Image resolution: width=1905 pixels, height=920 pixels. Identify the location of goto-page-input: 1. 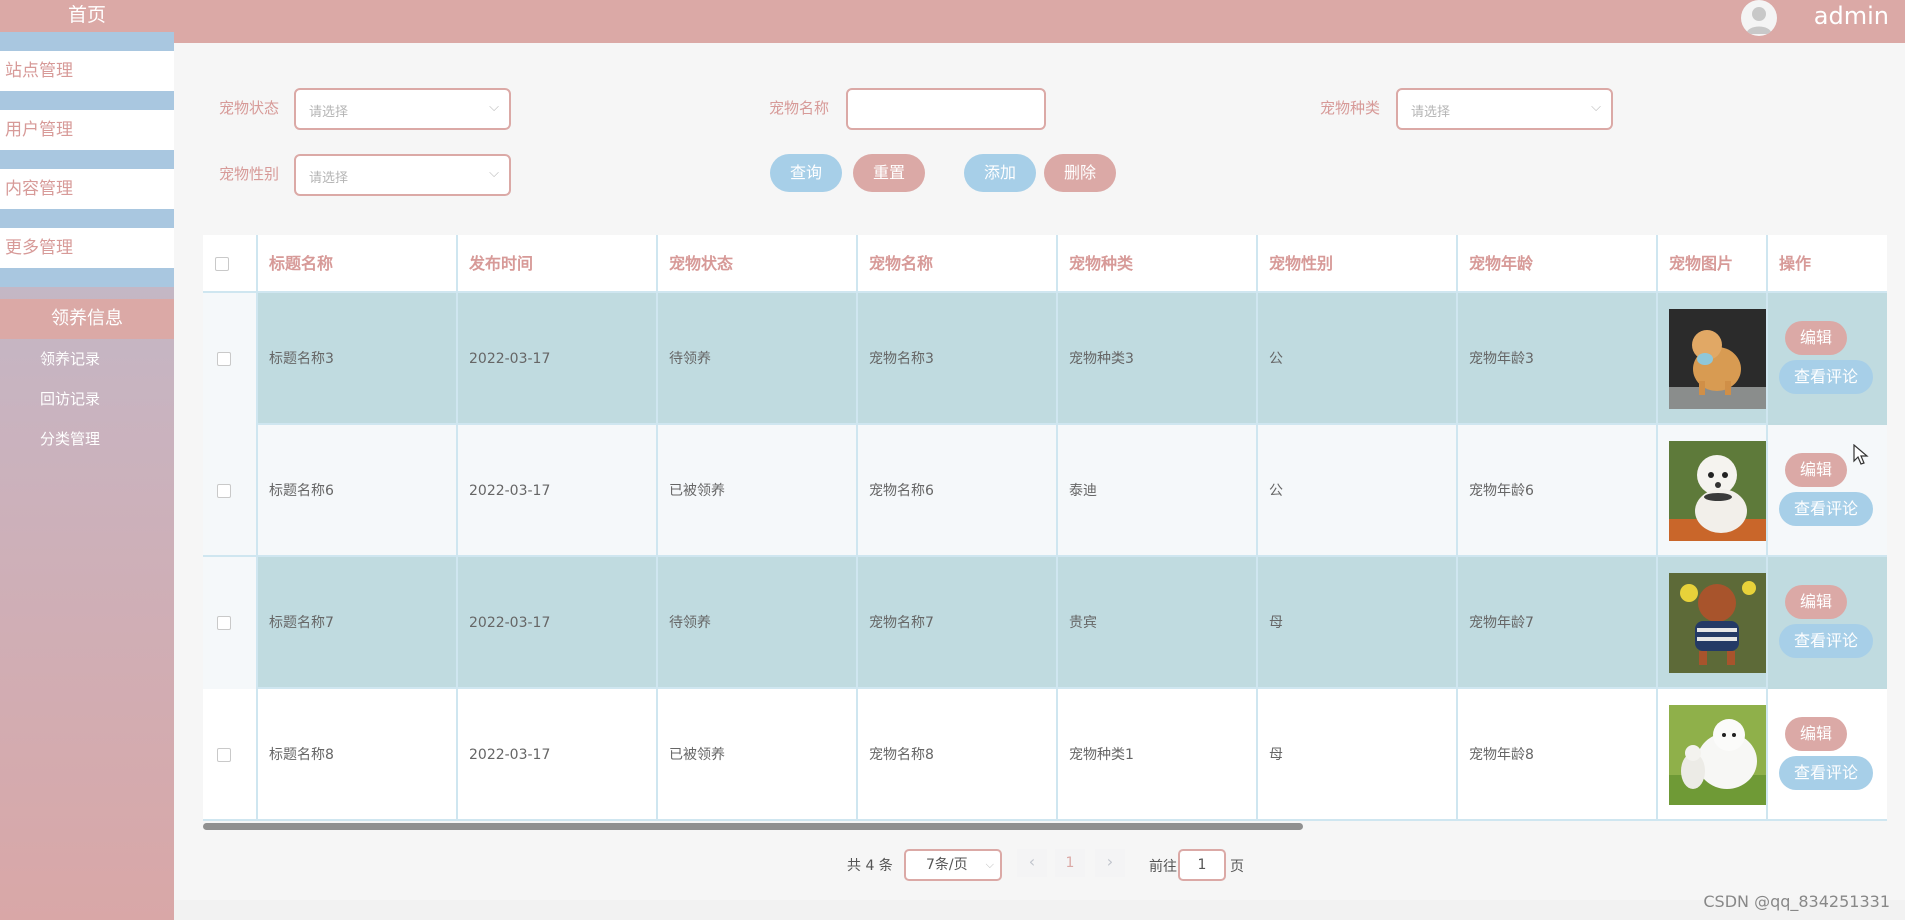
(1202, 865).